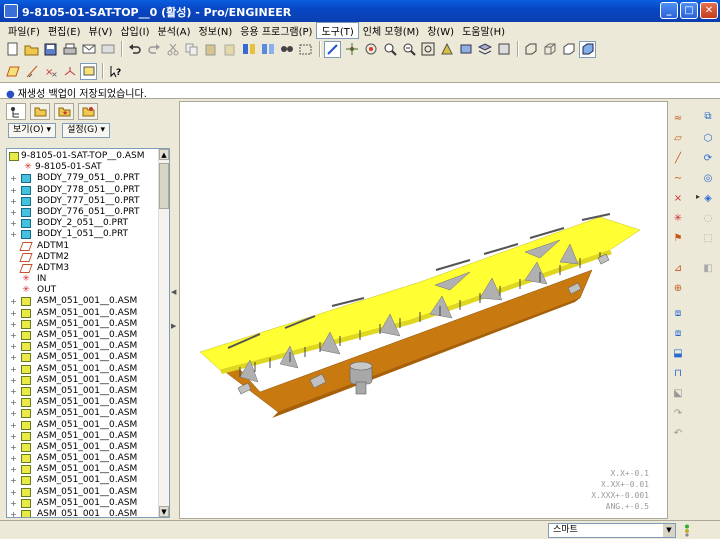 The width and height of the screenshot is (720, 539). What do you see at coordinates (530, 49) in the screenshot?
I see `wireframe-icon` at bounding box center [530, 49].